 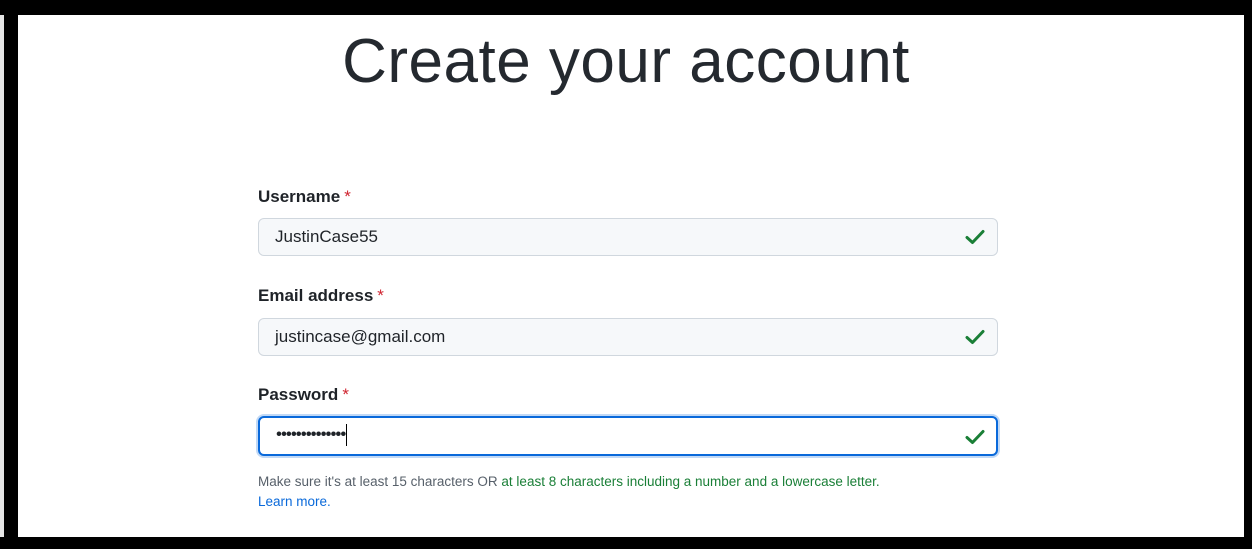 I want to click on text-caret, so click(x=347, y=435).